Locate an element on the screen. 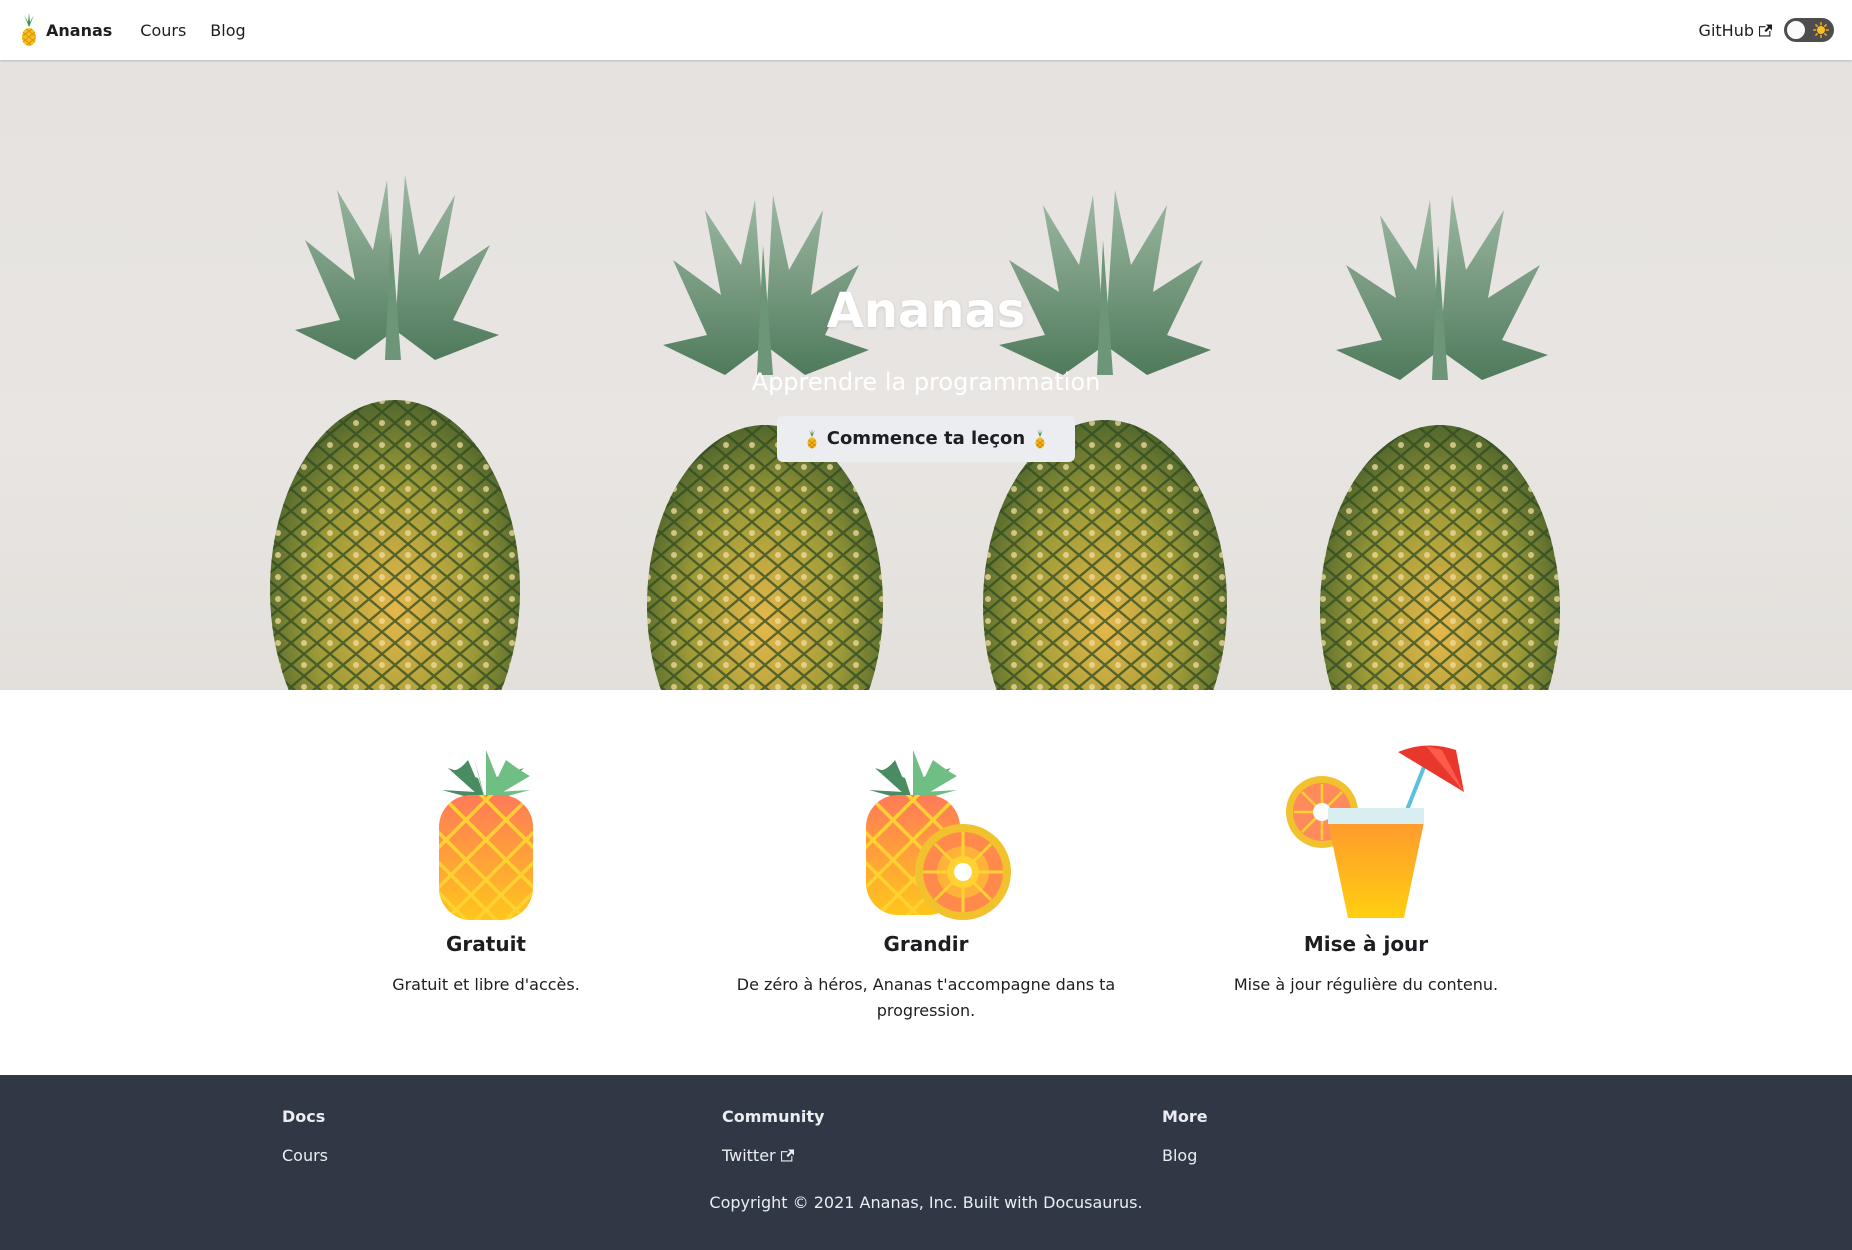  footer-link-blog: Blog is located at coordinates (1185, 1155).